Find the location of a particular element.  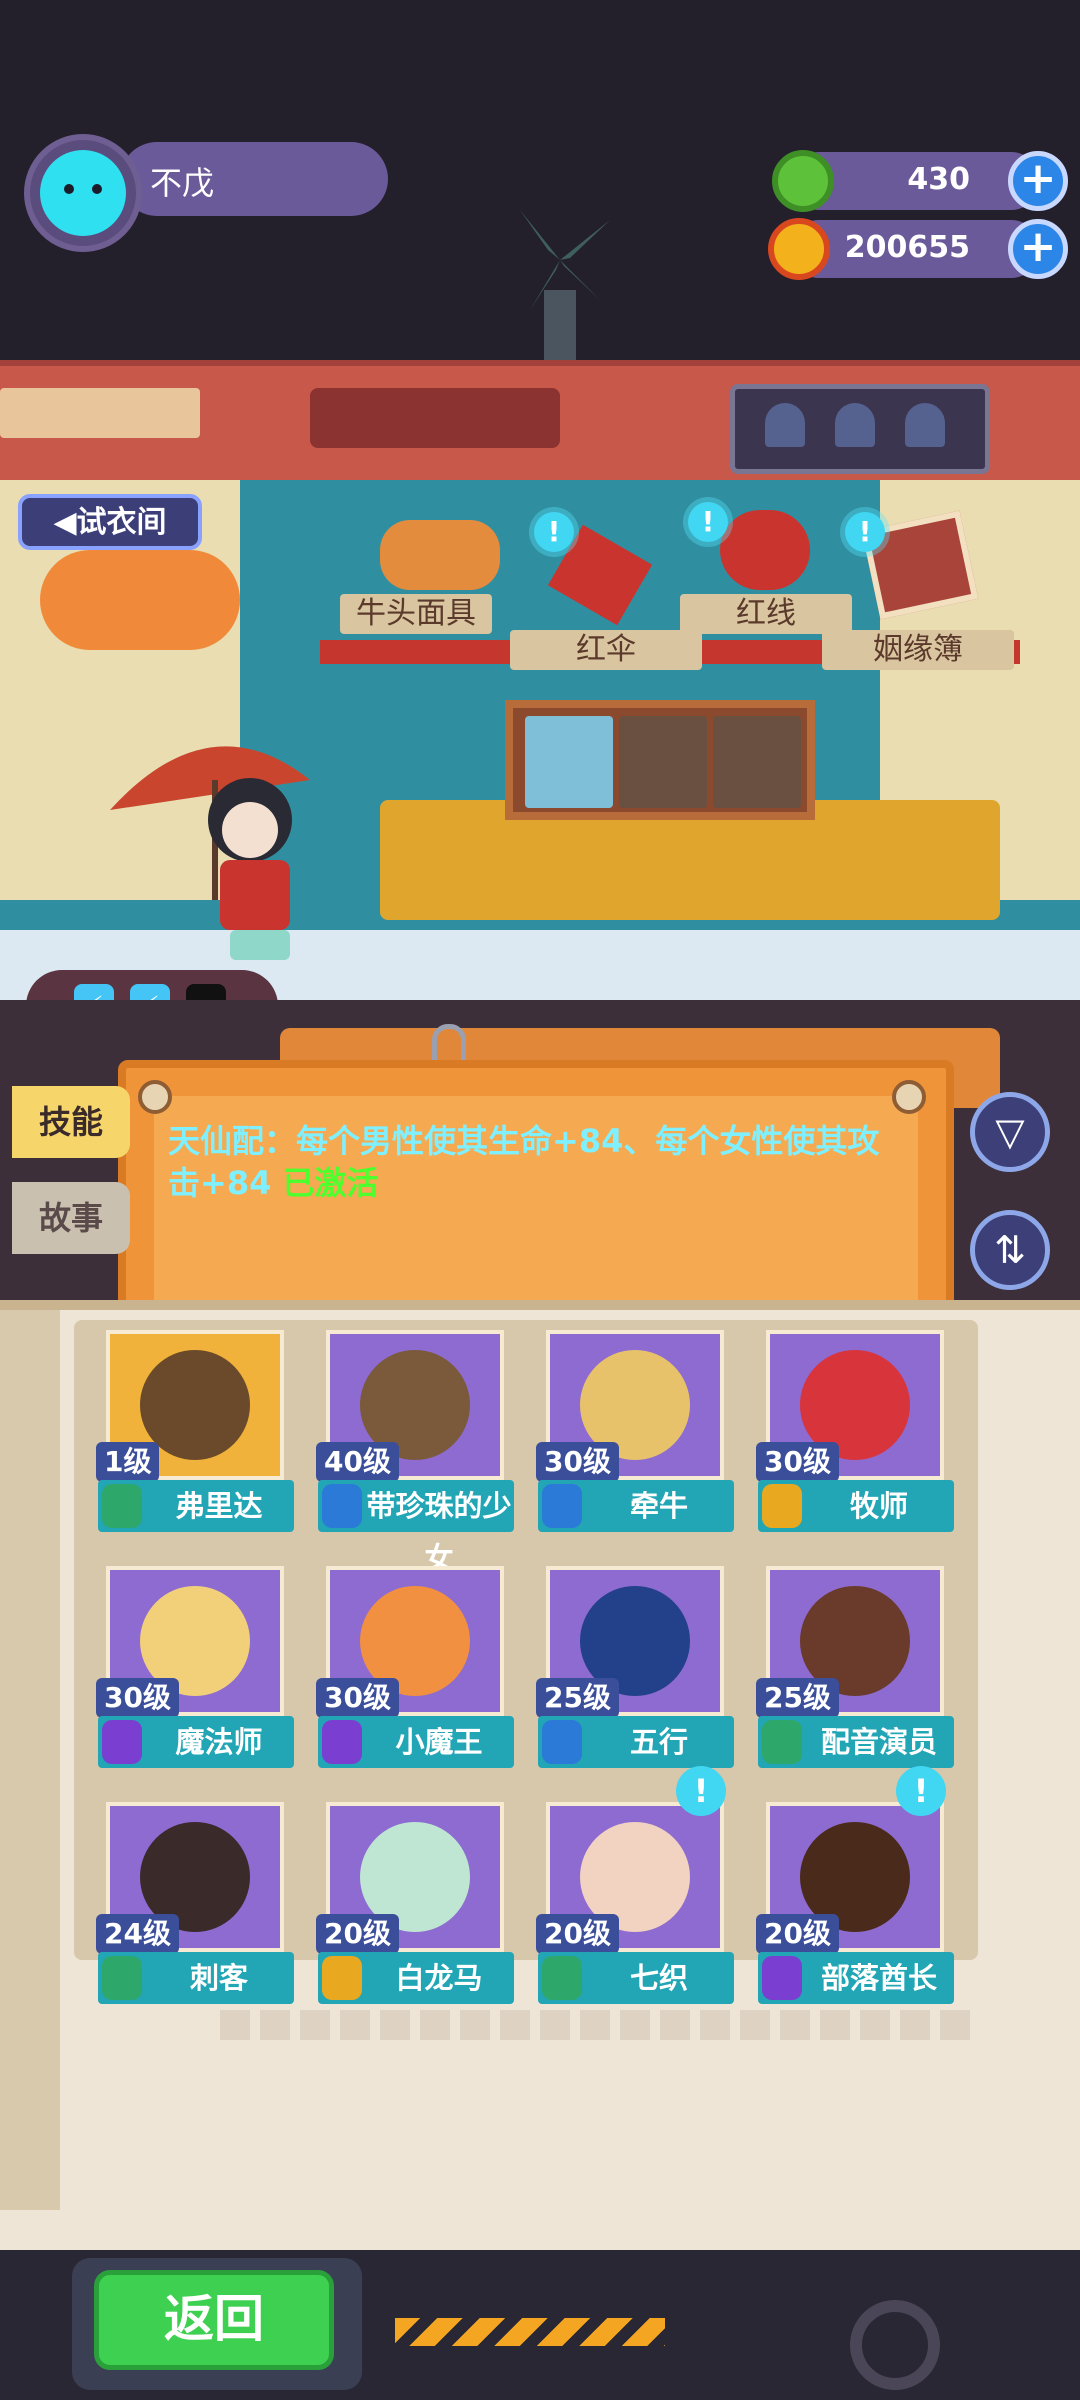

character-name: 牧师 is located at coordinates (878, 1506).